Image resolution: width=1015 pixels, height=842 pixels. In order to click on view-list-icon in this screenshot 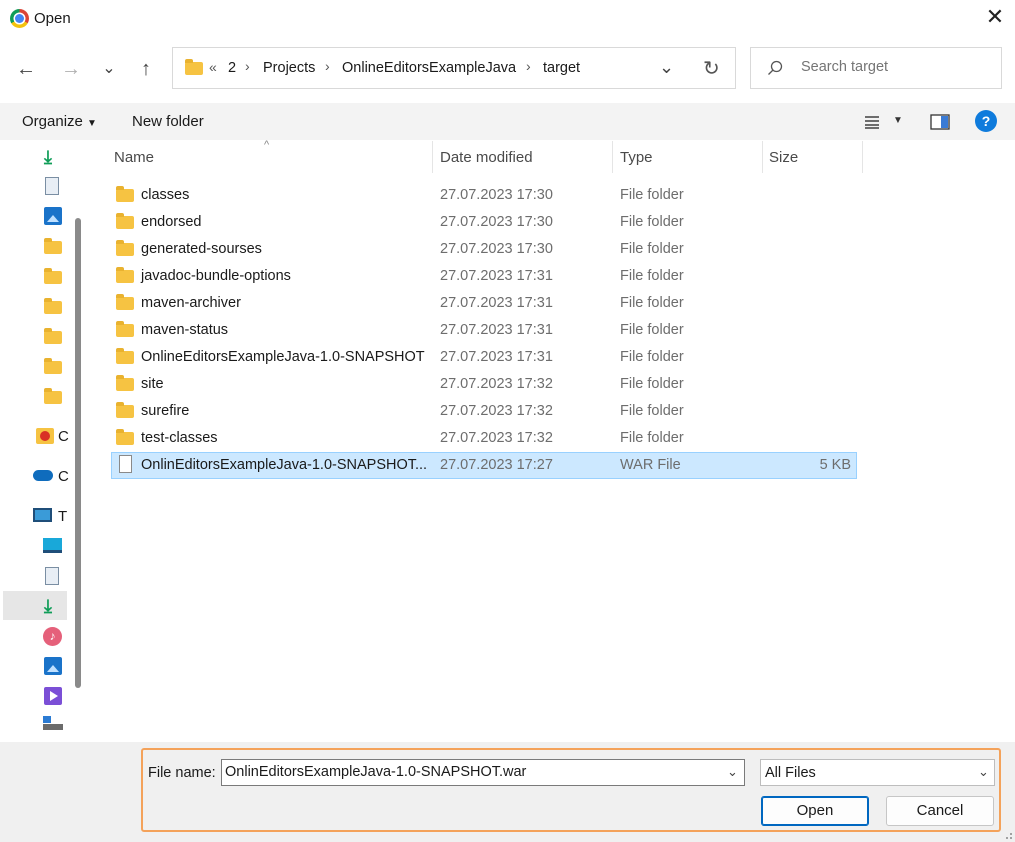, I will do `click(872, 122)`.